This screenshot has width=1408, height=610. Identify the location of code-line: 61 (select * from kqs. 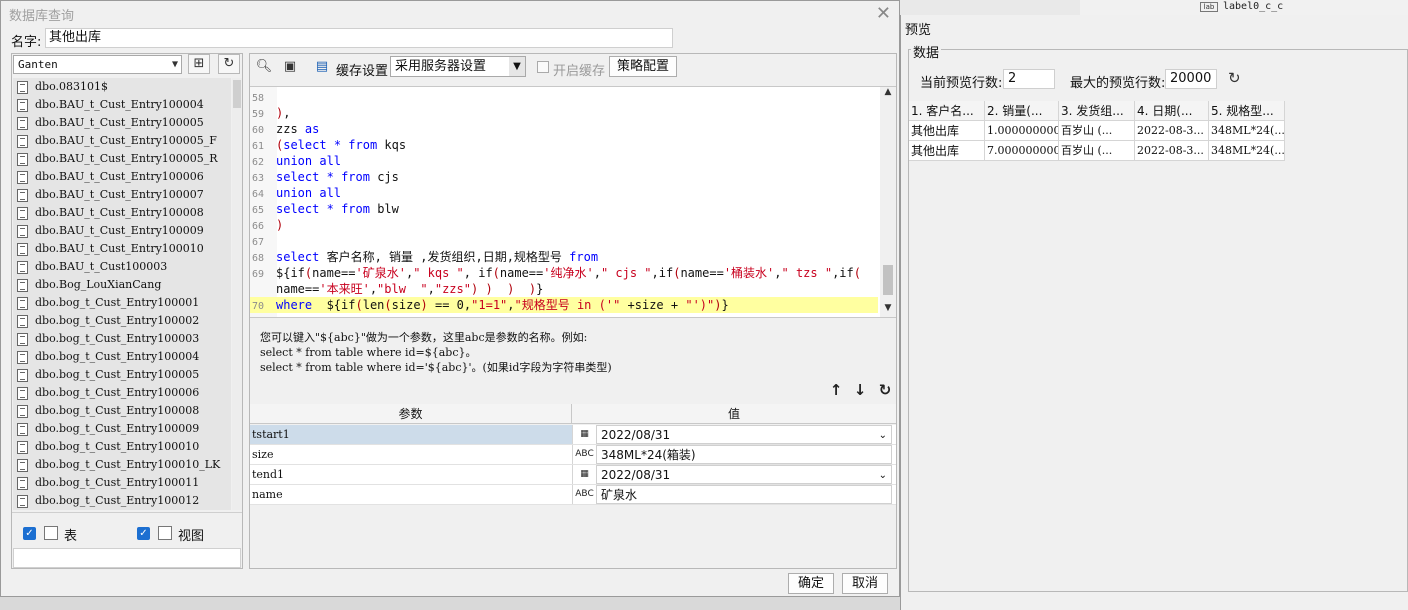
(564, 145).